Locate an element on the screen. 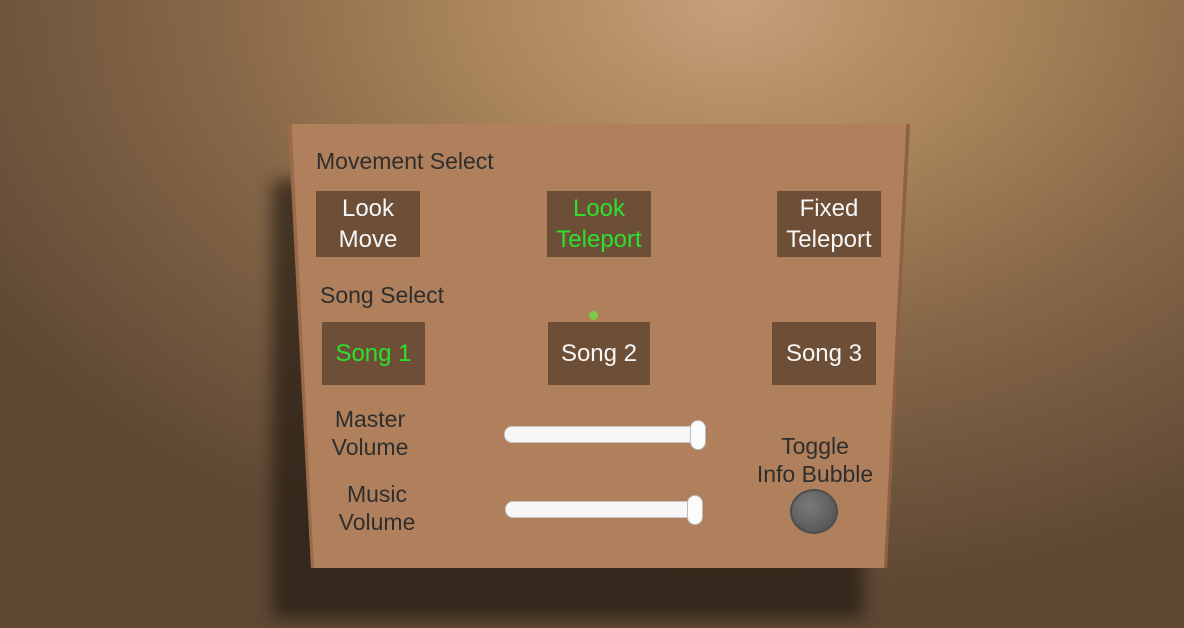 The image size is (1184, 628). look-teleport-label-line2: Teleport is located at coordinates (599, 239).